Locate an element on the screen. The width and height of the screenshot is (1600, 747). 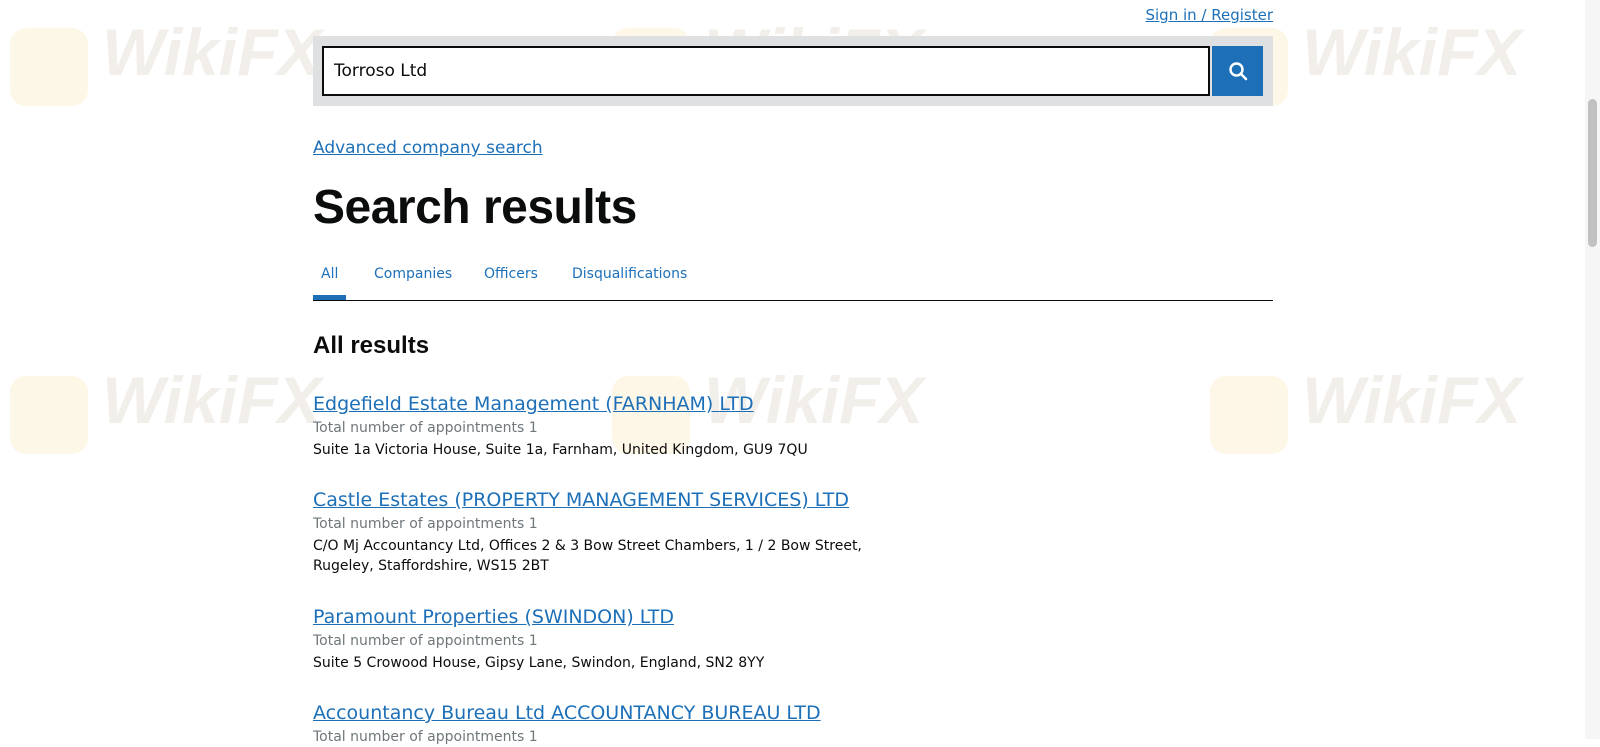
tab-all: All is located at coordinates (329, 274).